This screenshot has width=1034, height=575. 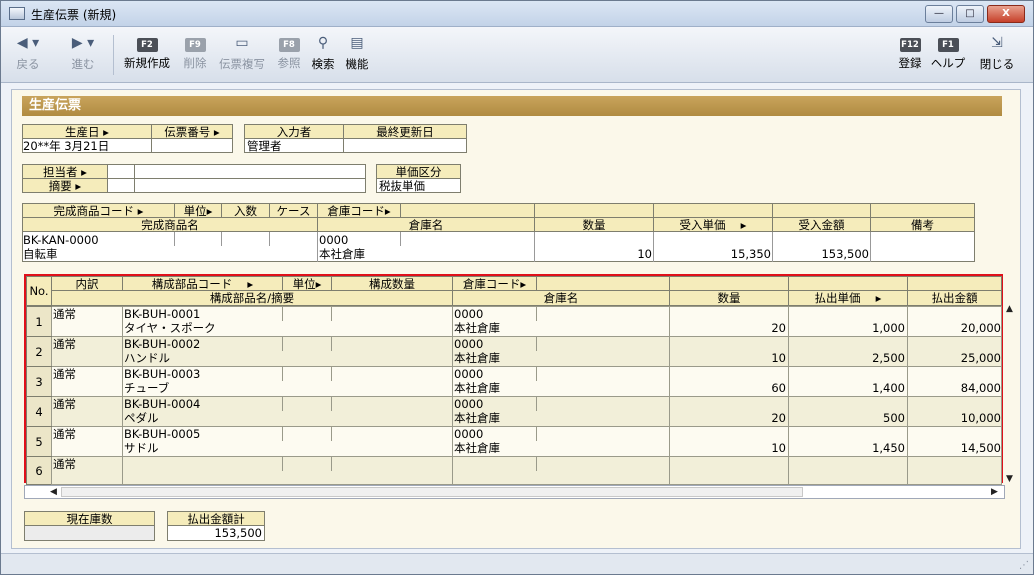 I want to click on row-number: 5, so click(x=39, y=441).